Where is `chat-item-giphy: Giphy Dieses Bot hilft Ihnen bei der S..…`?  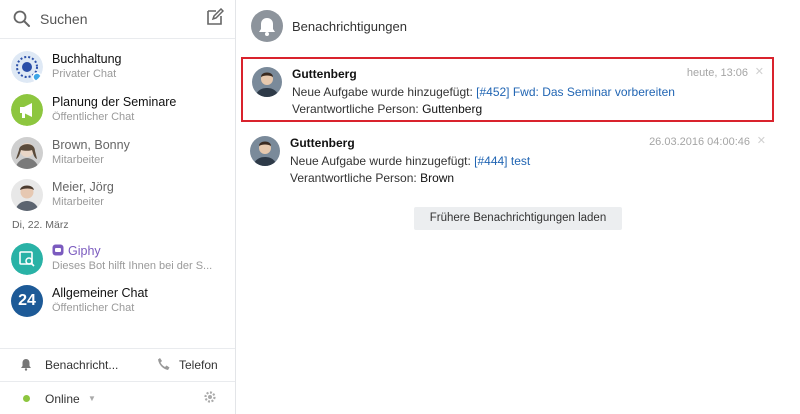 chat-item-giphy: Giphy Dieses Bot hilft Ihnen bei der S..… is located at coordinates (117, 261).